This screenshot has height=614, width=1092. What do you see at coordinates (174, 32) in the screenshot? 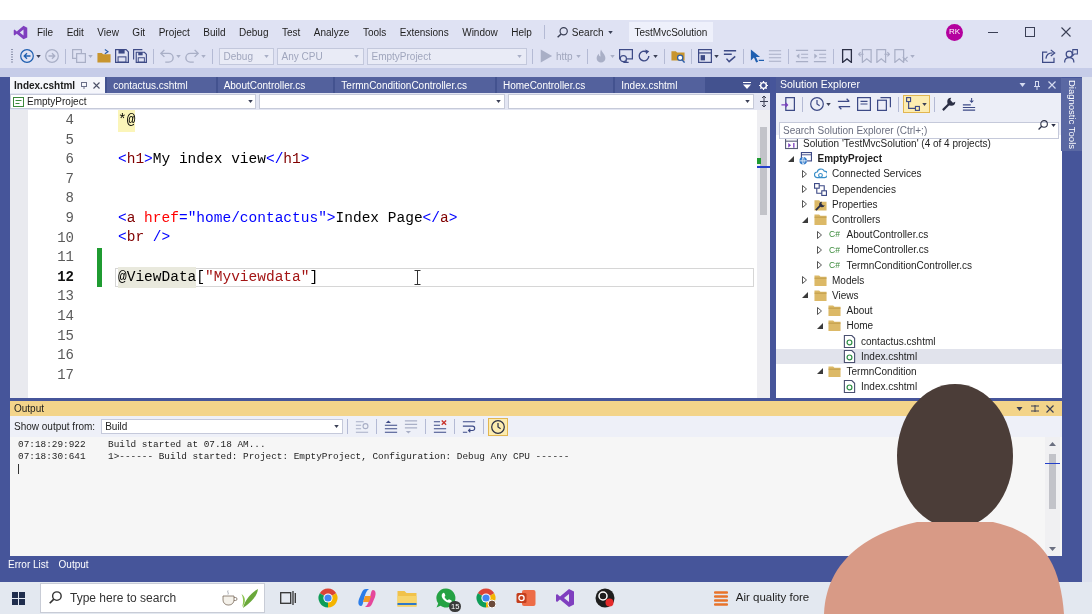
I see `menu-item: Project` at bounding box center [174, 32].